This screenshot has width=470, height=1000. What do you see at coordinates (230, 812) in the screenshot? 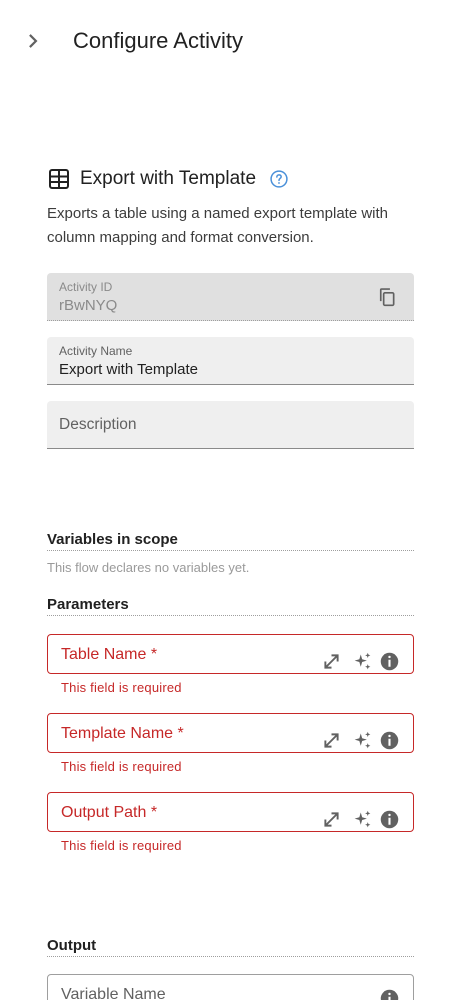
I see `output-path-input: Output Path *` at bounding box center [230, 812].